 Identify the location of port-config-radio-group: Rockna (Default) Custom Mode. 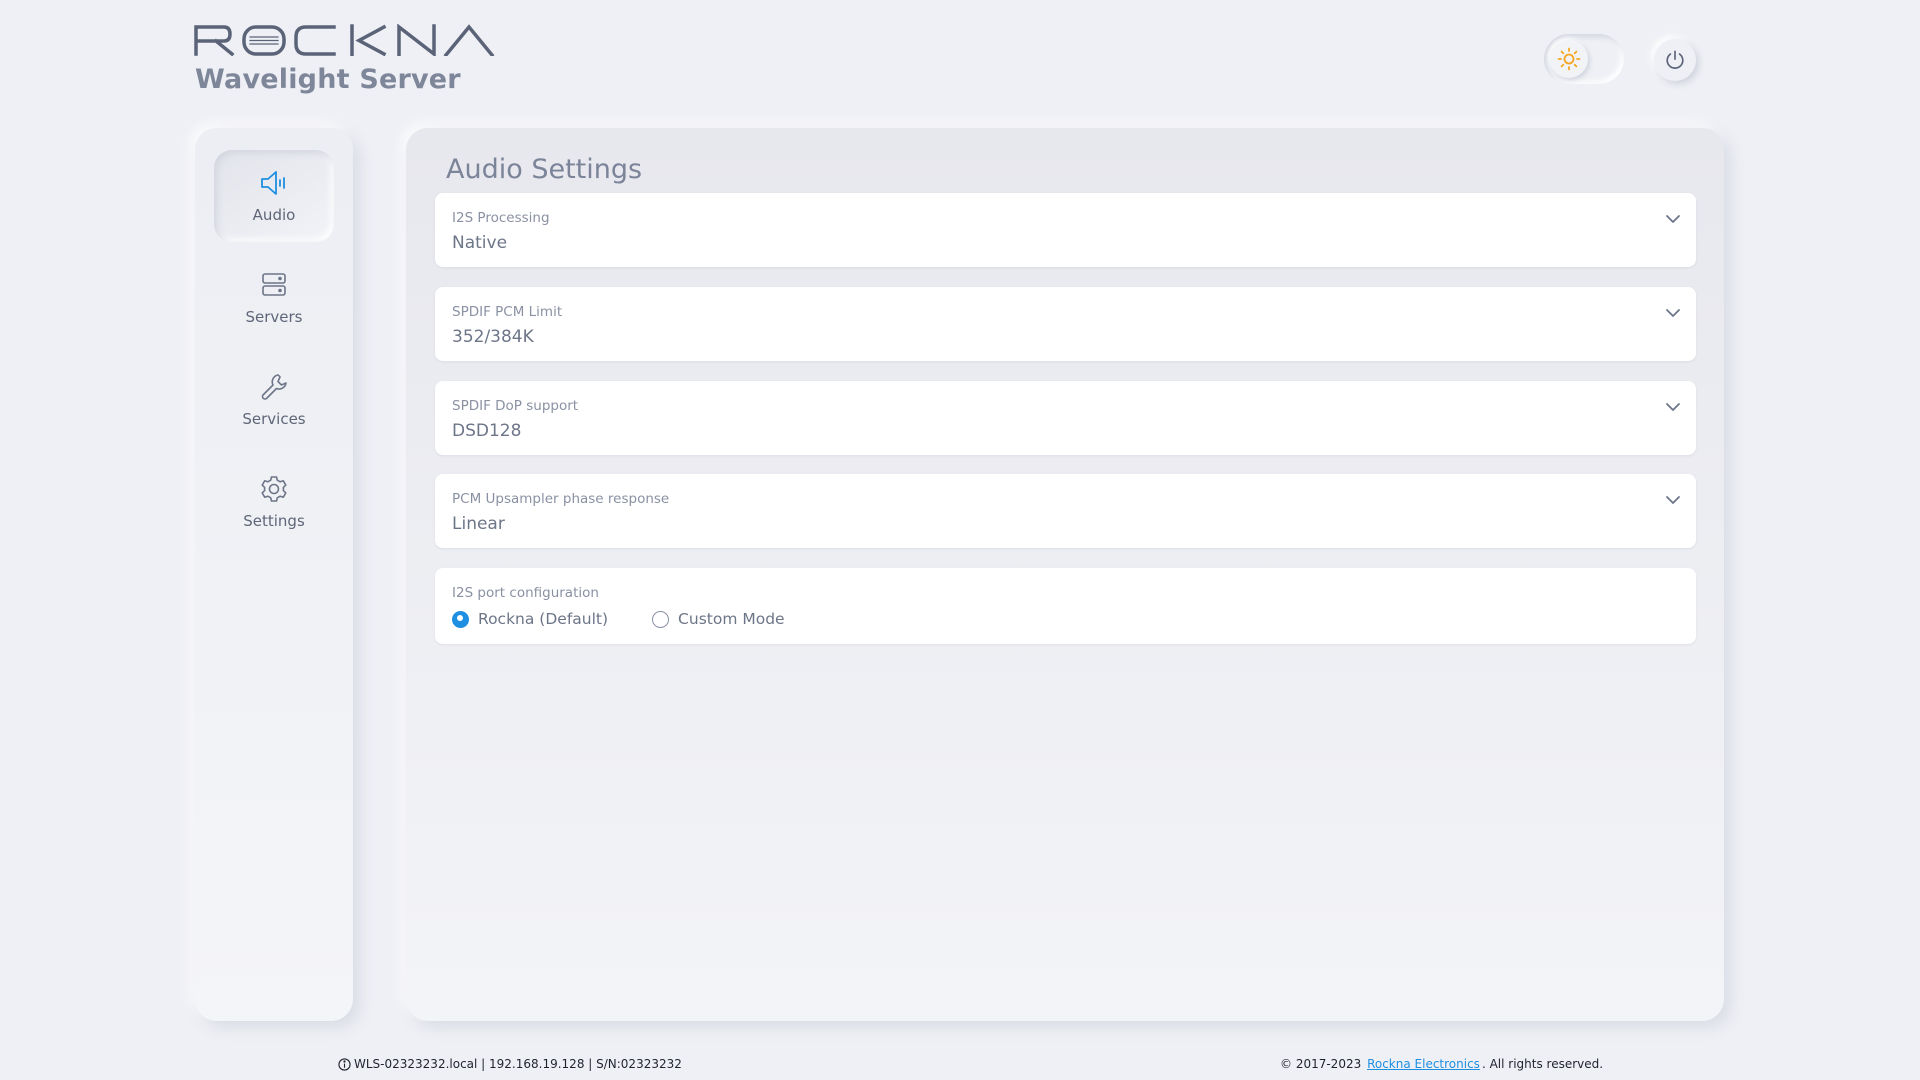
(640, 619).